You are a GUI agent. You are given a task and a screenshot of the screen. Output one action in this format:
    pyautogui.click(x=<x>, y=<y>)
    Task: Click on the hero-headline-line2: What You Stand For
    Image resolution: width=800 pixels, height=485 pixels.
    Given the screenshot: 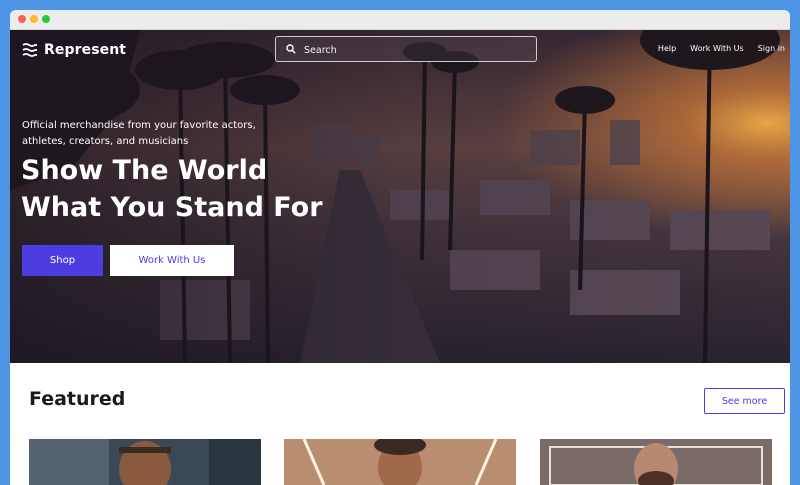 What is the action you would take?
    pyautogui.click(x=172, y=207)
    